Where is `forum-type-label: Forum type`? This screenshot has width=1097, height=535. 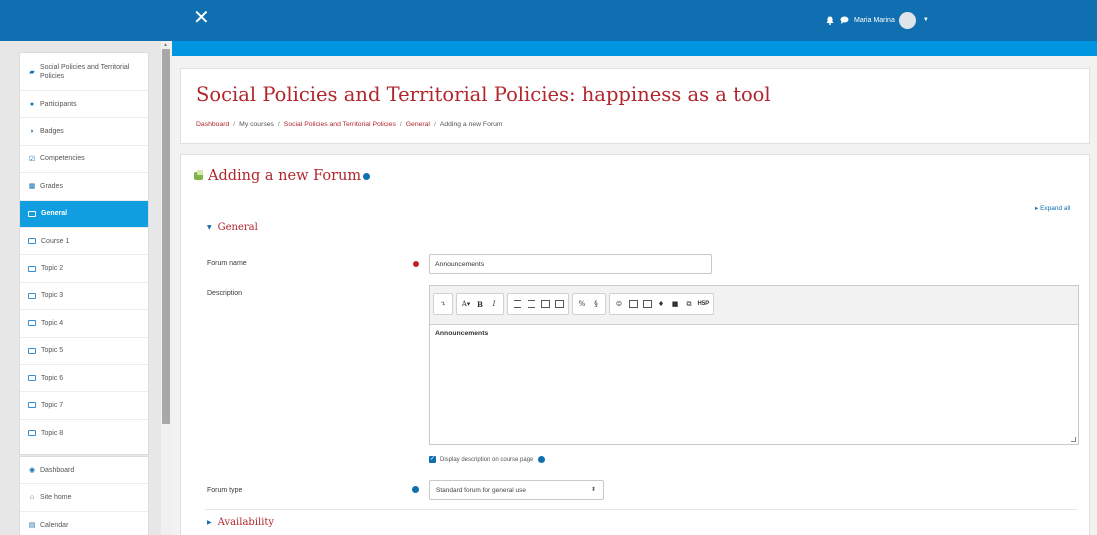 forum-type-label: Forum type is located at coordinates (225, 490).